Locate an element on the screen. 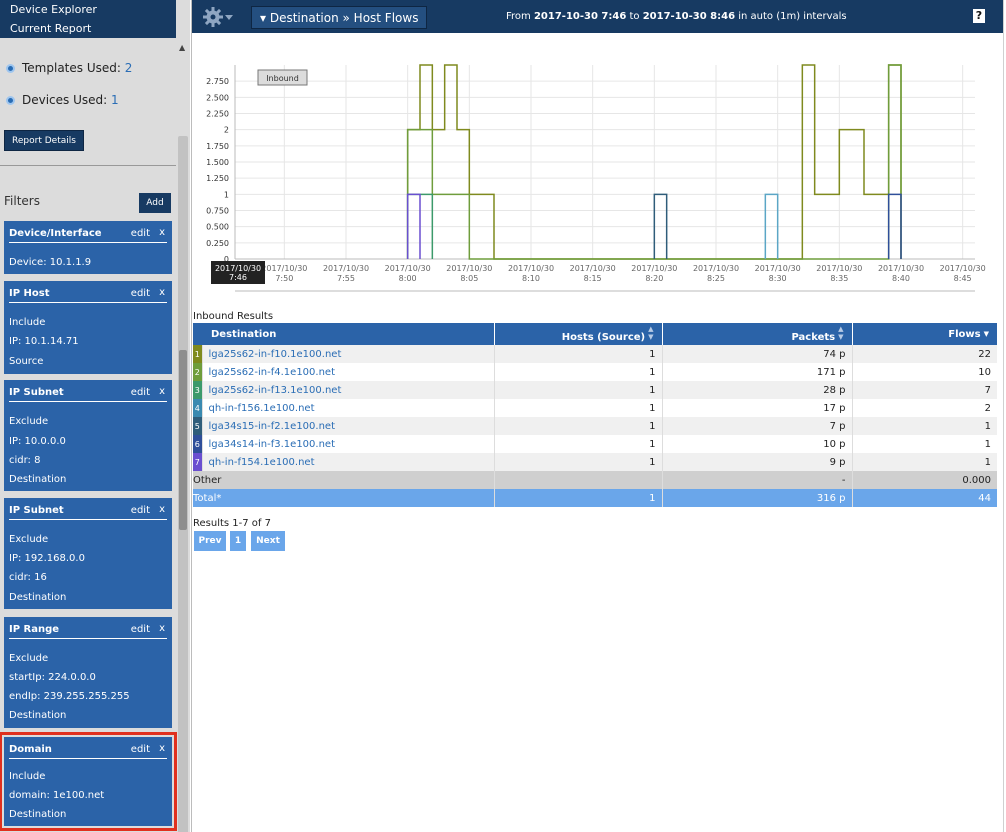 The width and height of the screenshot is (1006, 832). sort-icon: ▲ ▼ is located at coordinates (841, 333).